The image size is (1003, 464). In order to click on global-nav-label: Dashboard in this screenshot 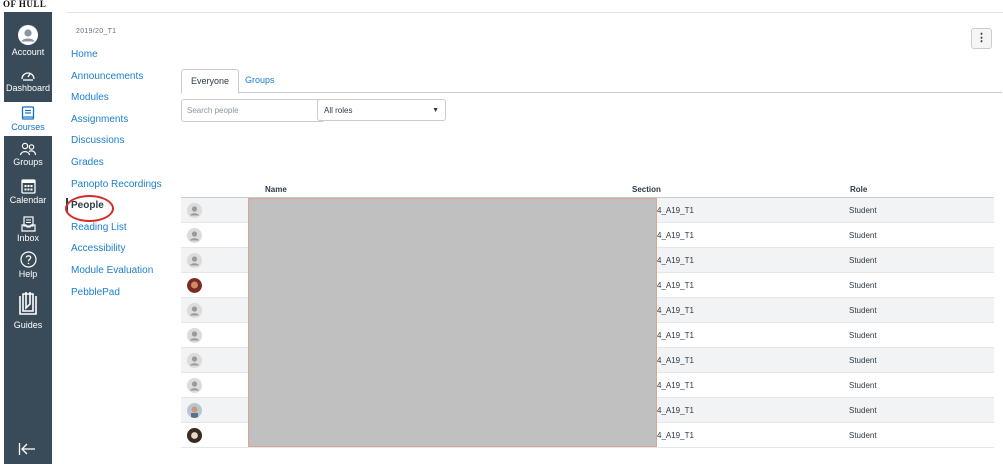, I will do `click(28, 88)`.